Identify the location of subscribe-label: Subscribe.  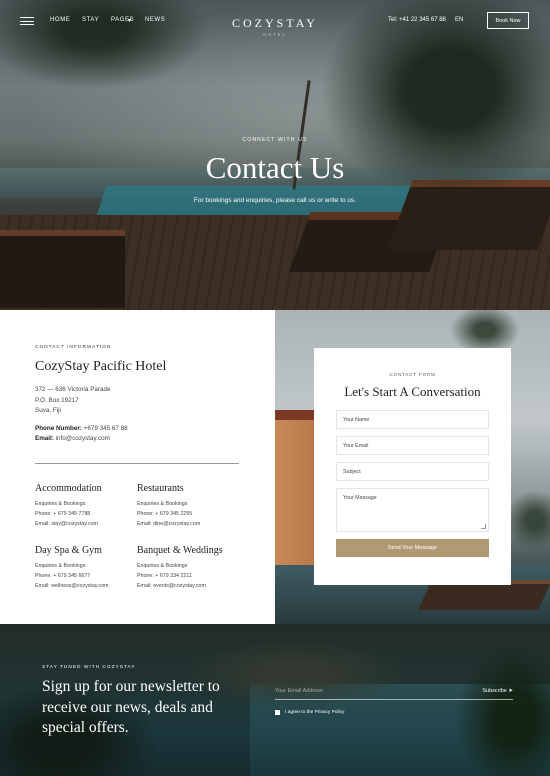
(494, 691).